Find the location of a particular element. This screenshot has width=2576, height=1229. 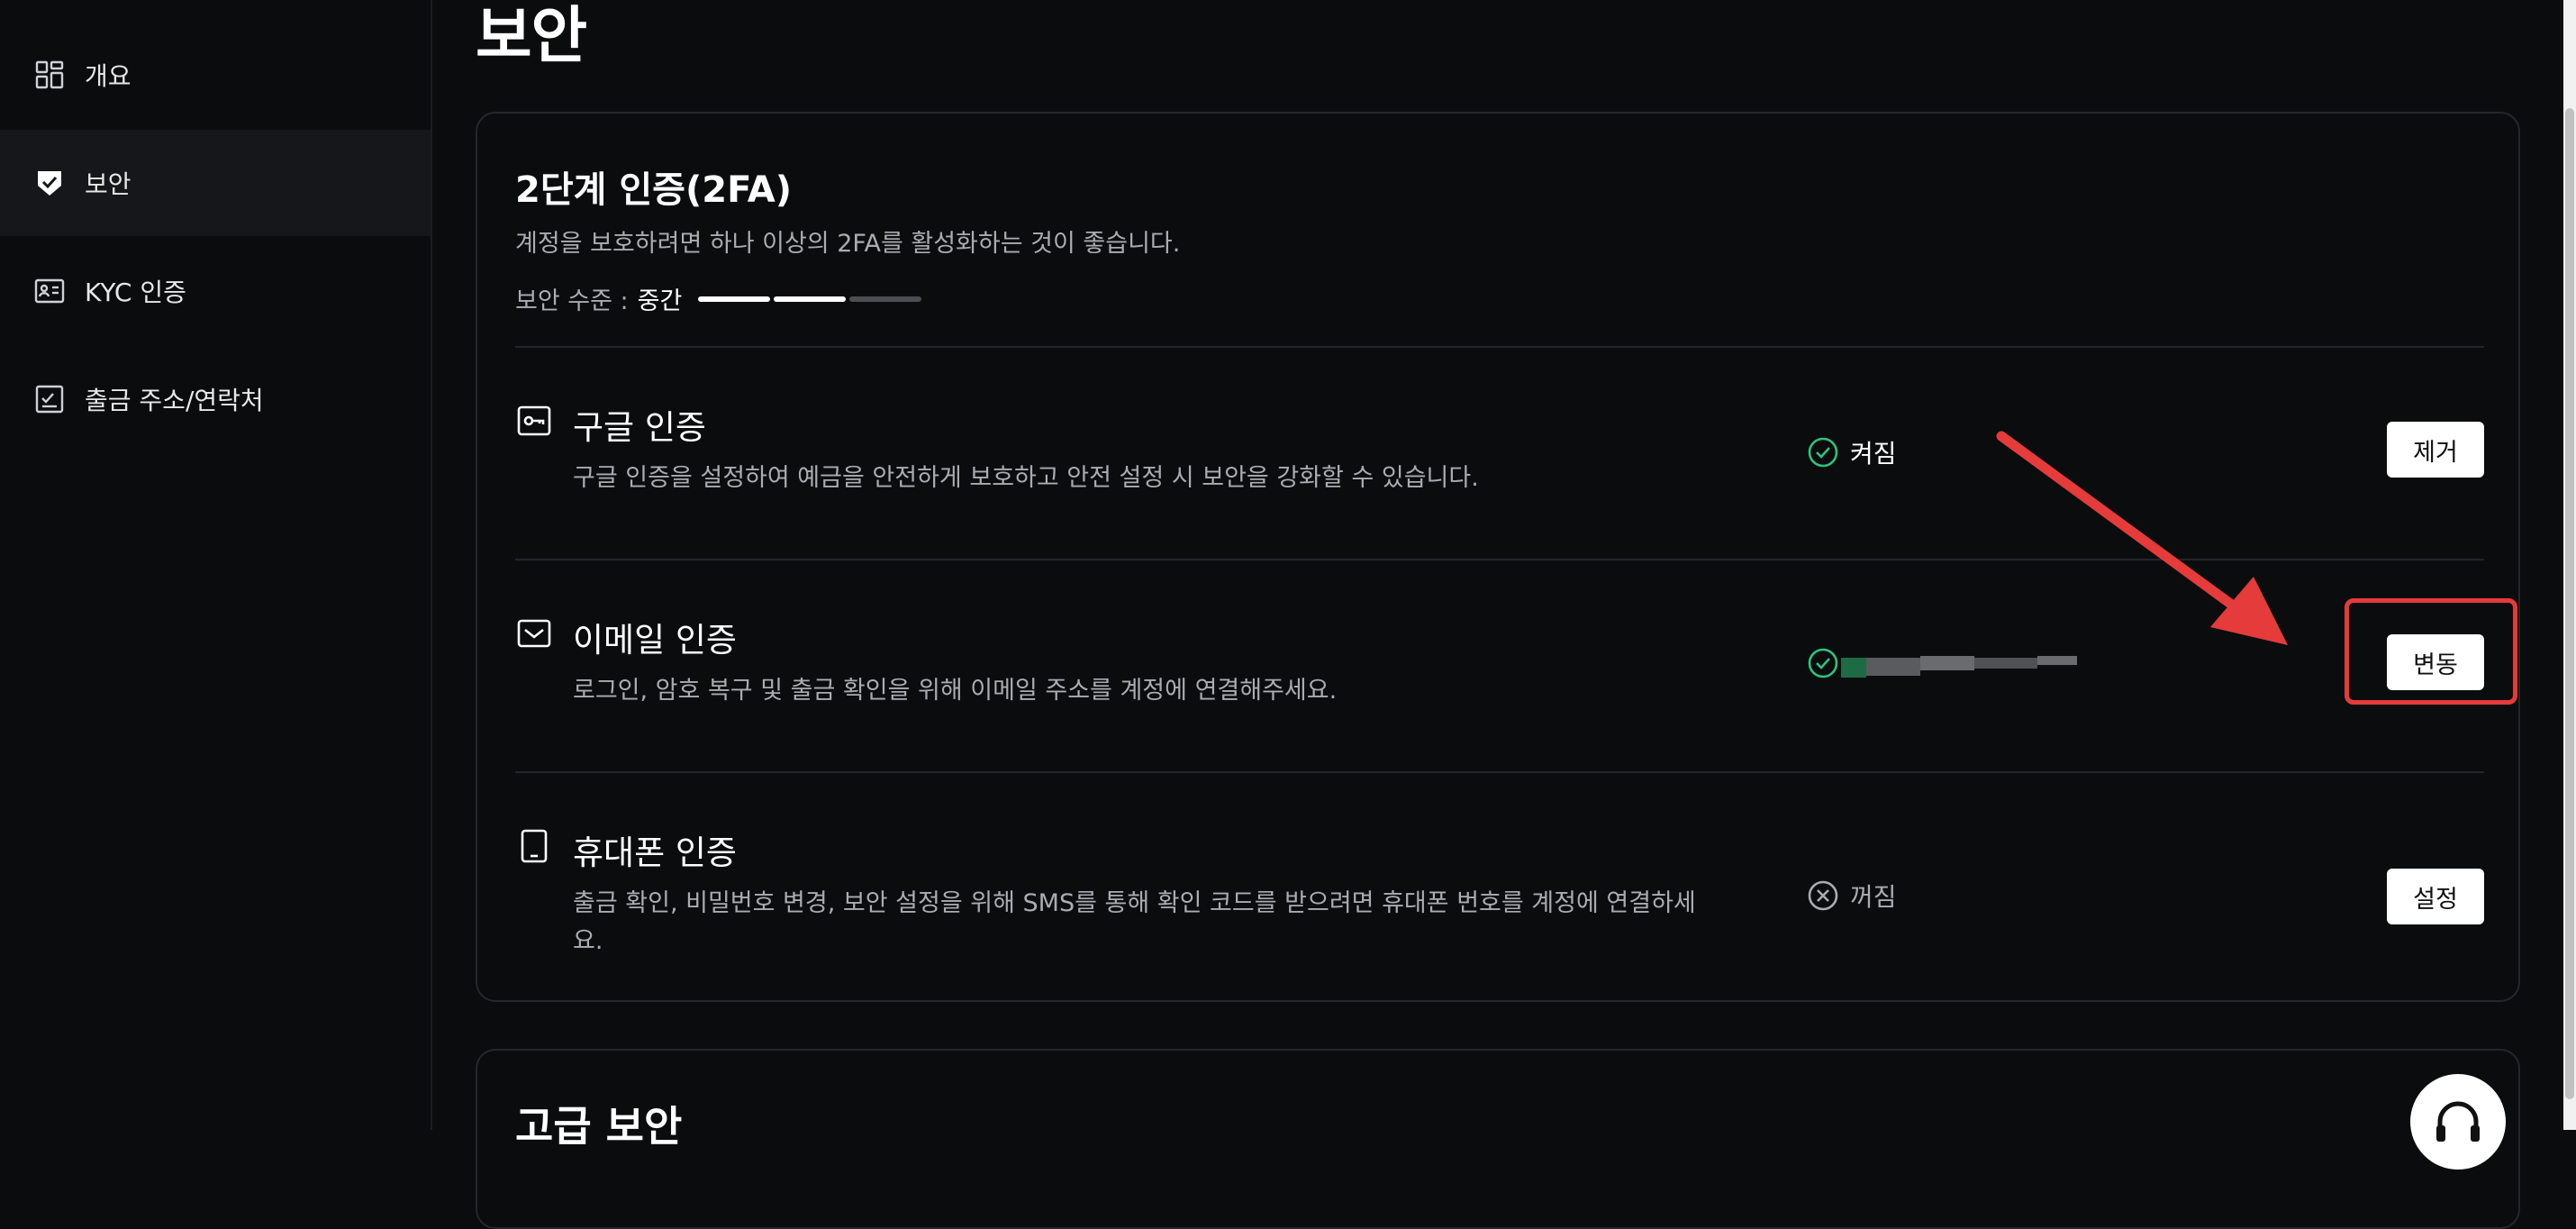

google-auth-title: 구글 인증 is located at coordinates (639, 427).